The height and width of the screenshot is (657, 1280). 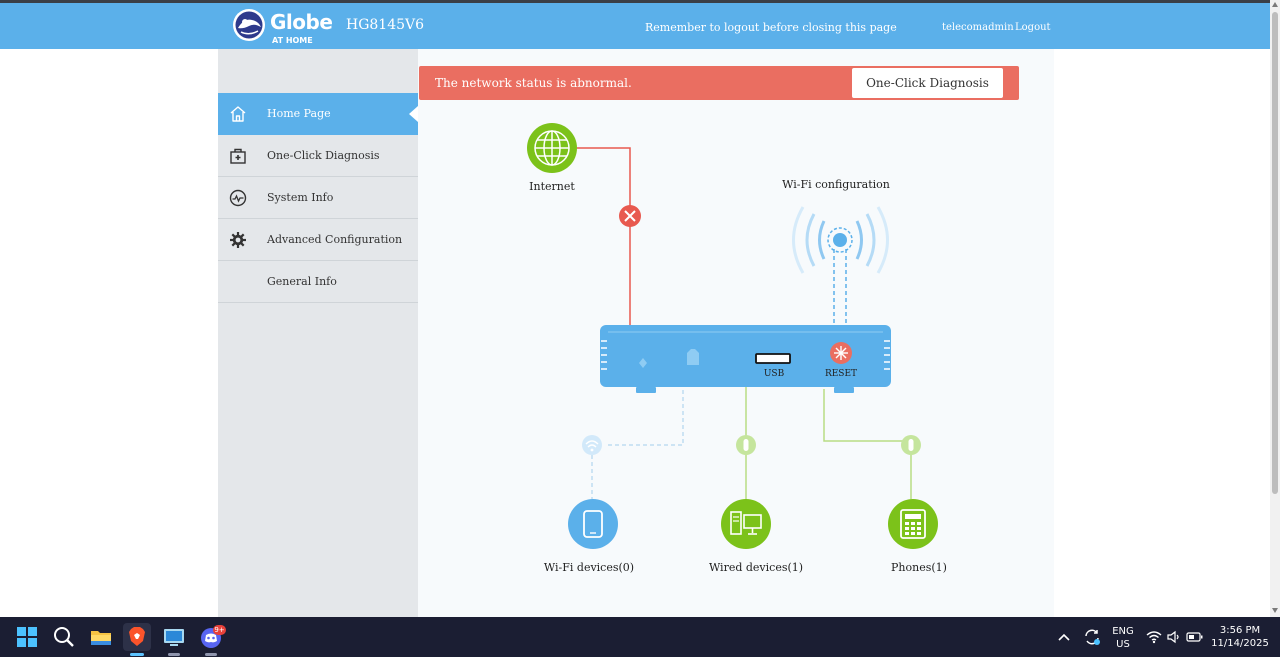 I want to click on start-icon, so click(x=27, y=637).